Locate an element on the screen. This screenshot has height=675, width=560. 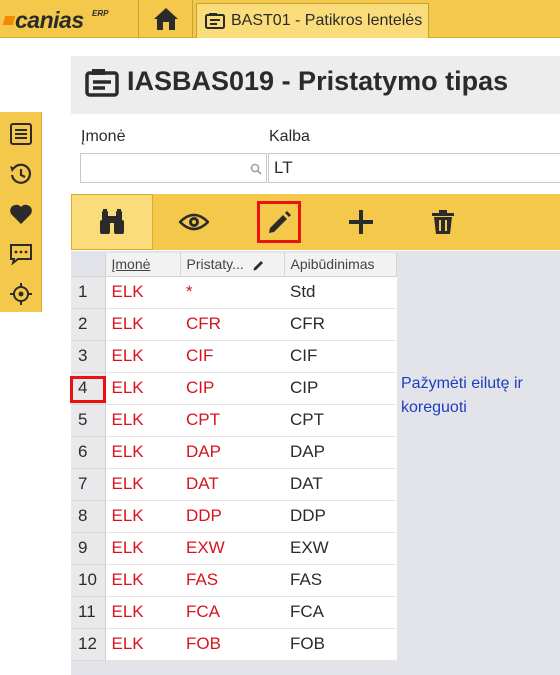
cell-delivery-type: FOB is located at coordinates (232, 644).